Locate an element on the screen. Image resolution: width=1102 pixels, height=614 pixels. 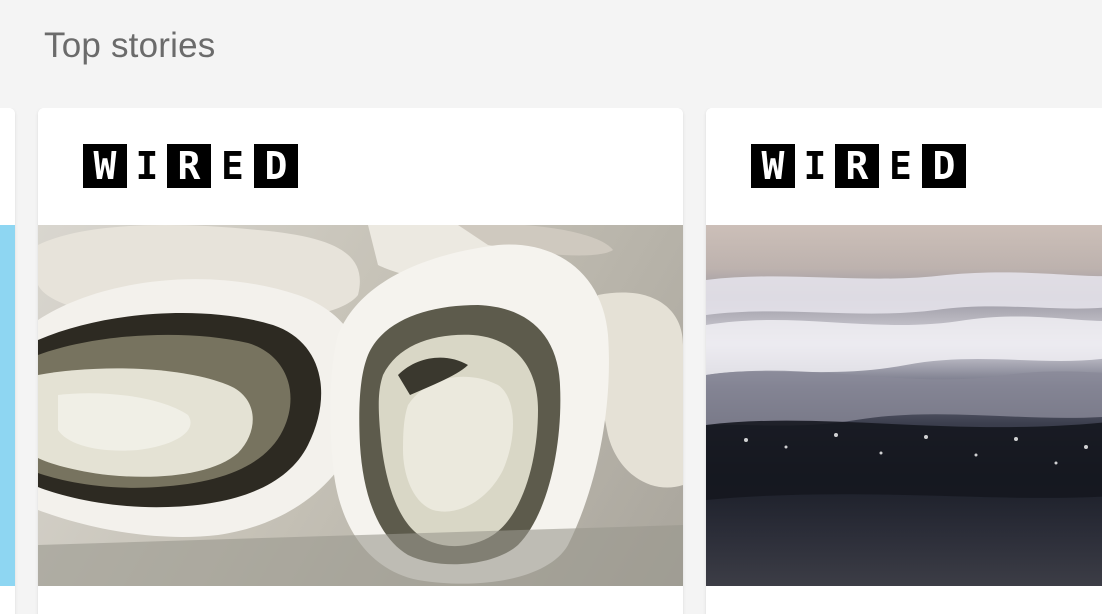
story-card-previous is located at coordinates (7, 361).